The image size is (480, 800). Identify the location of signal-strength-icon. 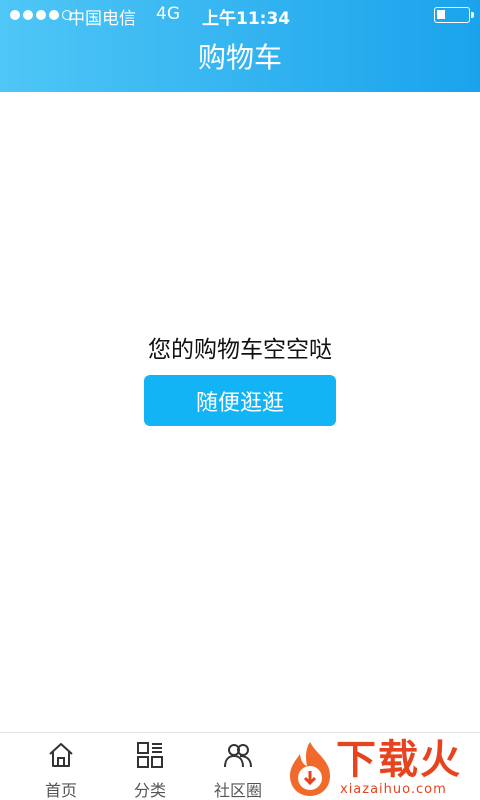
(41, 15).